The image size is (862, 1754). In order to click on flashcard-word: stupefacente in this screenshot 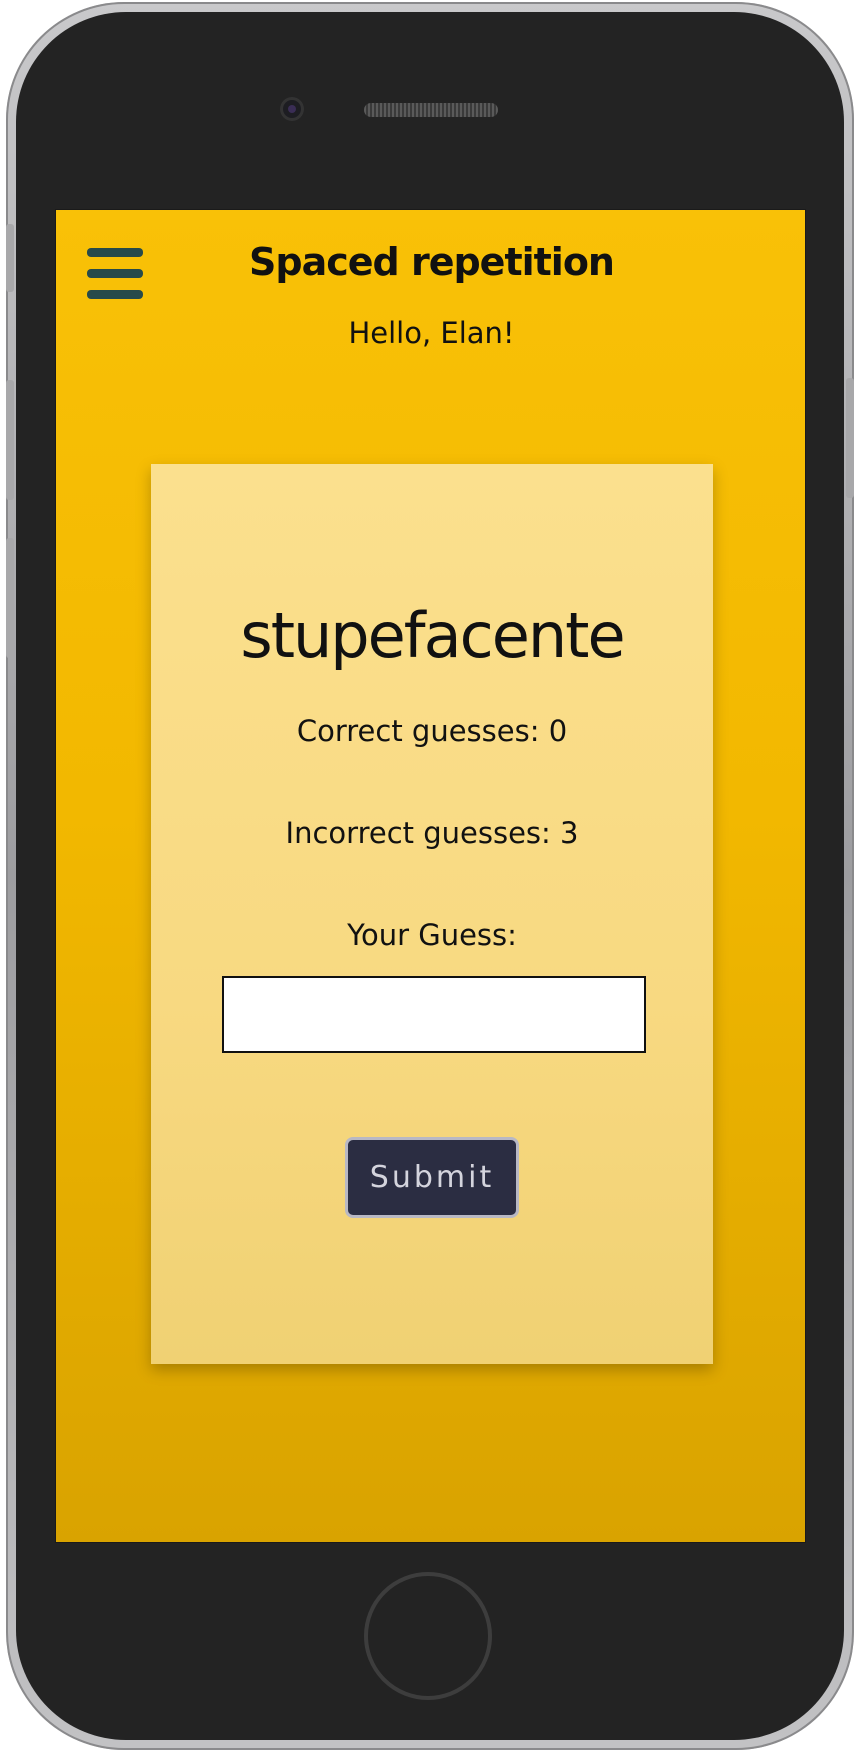, I will do `click(432, 635)`.